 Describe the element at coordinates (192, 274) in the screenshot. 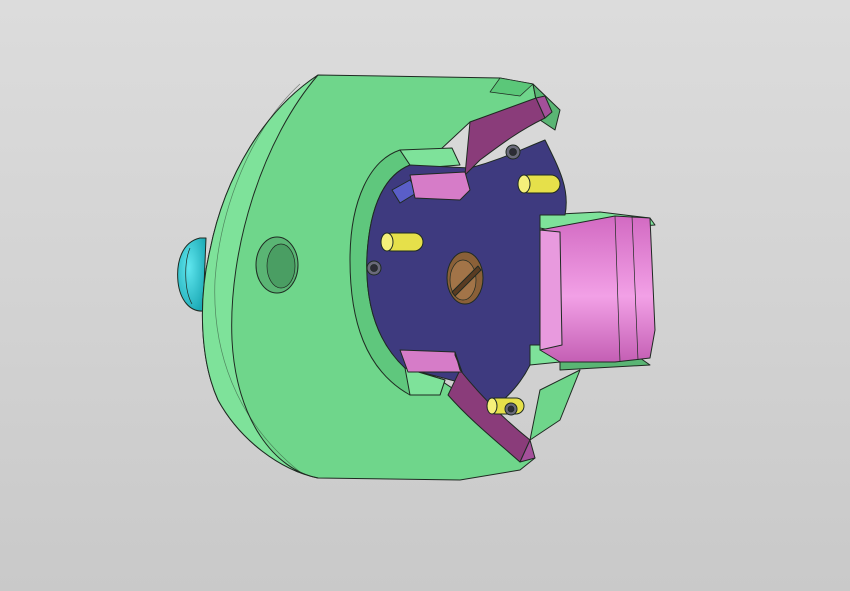

I see `end-knob` at that location.